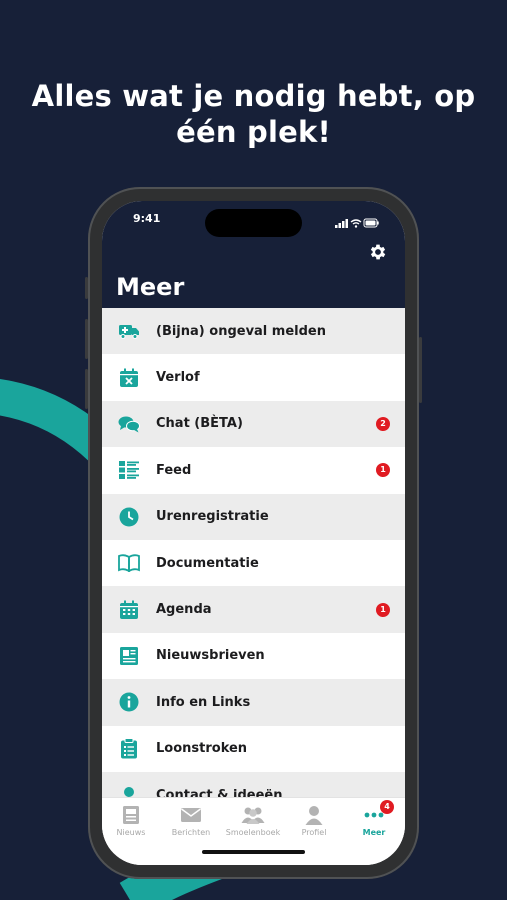 The image size is (507, 900). What do you see at coordinates (210, 656) in the screenshot?
I see `menu-item-label: Nieuwsbrieven` at bounding box center [210, 656].